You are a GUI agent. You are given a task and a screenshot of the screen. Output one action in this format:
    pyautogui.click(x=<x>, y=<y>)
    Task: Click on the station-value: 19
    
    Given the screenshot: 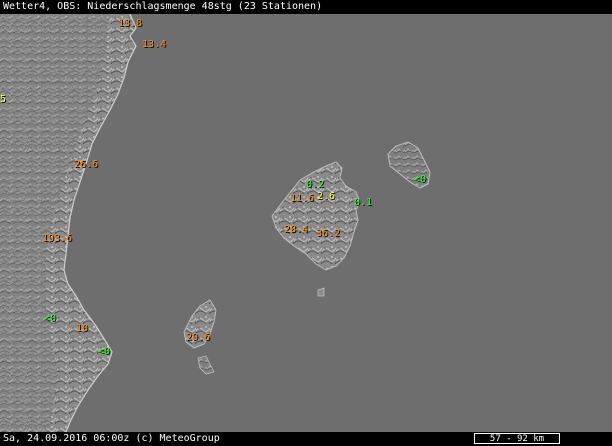 What is the action you would take?
    pyautogui.click(x=48, y=238)
    